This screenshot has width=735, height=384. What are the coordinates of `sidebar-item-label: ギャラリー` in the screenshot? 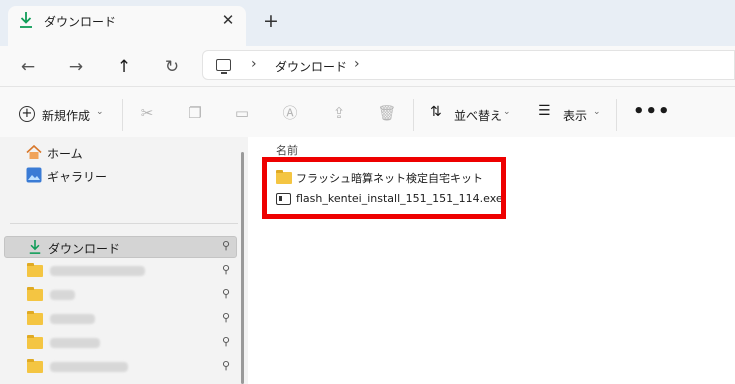 It's located at (77, 177).